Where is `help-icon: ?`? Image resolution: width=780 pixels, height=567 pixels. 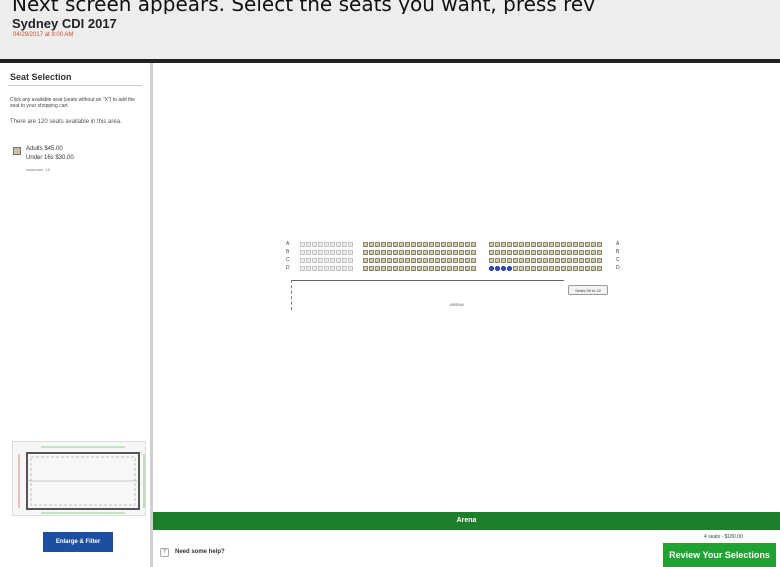 help-icon: ? is located at coordinates (164, 552).